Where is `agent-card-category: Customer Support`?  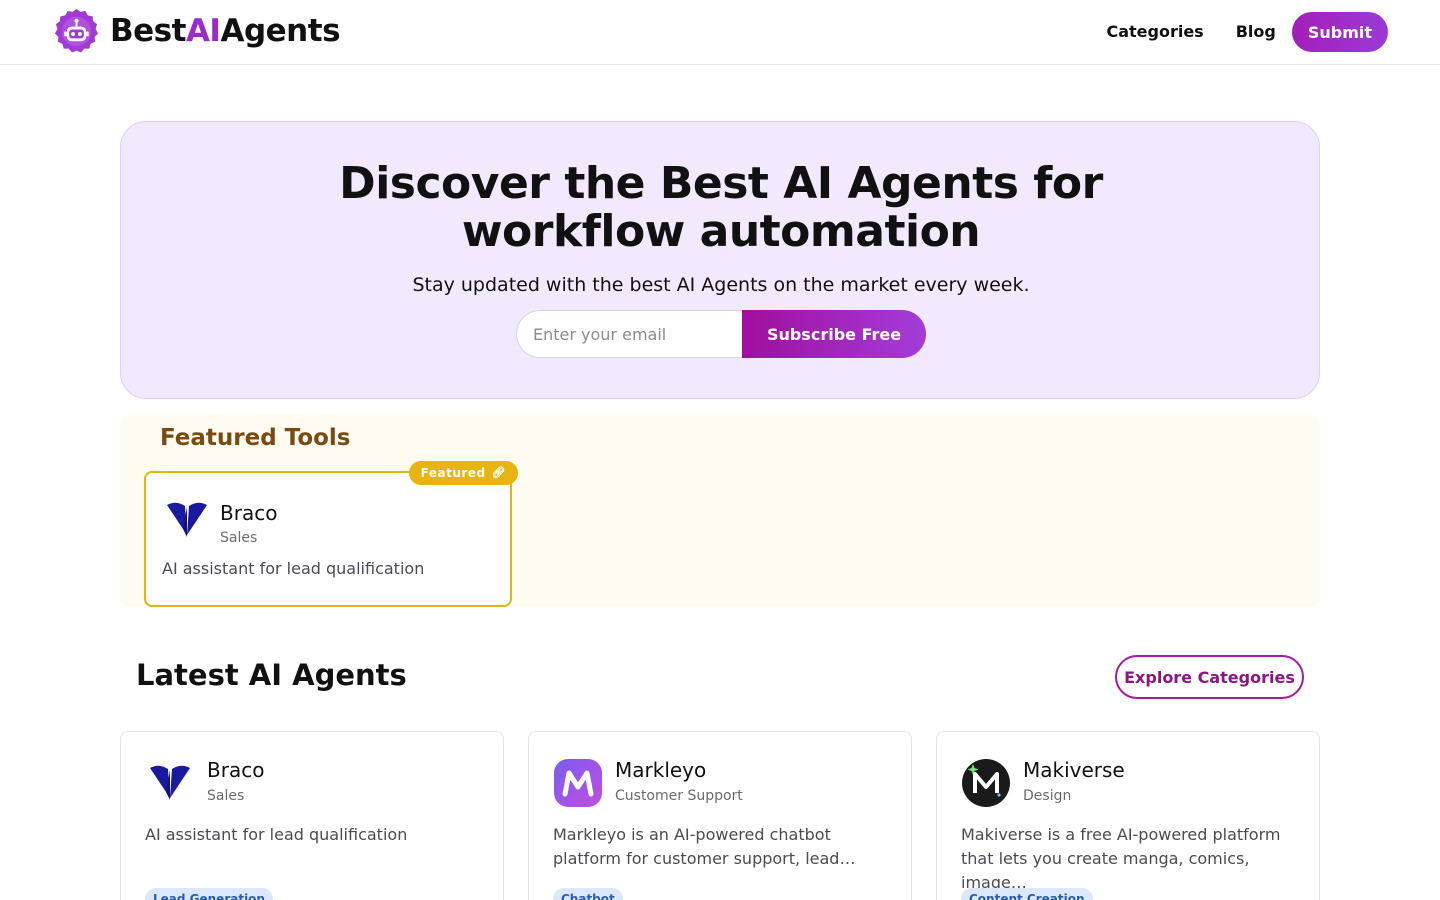 agent-card-category: Customer Support is located at coordinates (679, 796).